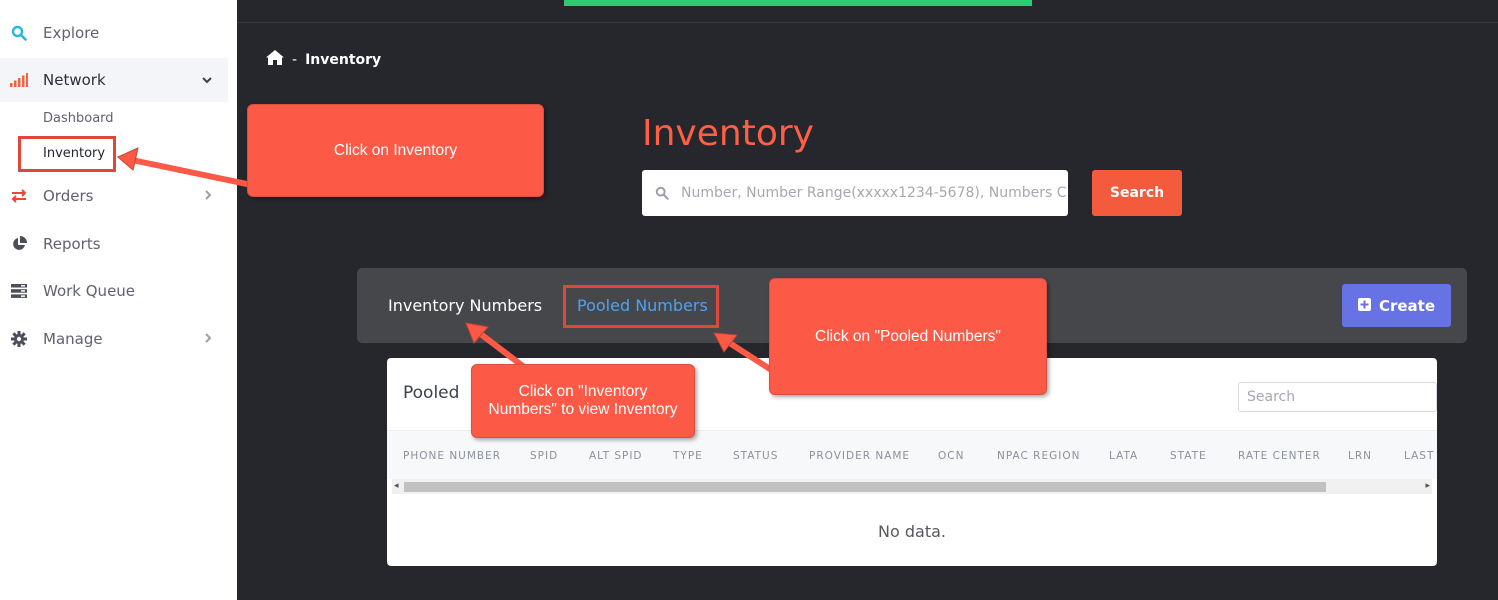  Describe the element at coordinates (873, 193) in the screenshot. I see `search-input` at that location.